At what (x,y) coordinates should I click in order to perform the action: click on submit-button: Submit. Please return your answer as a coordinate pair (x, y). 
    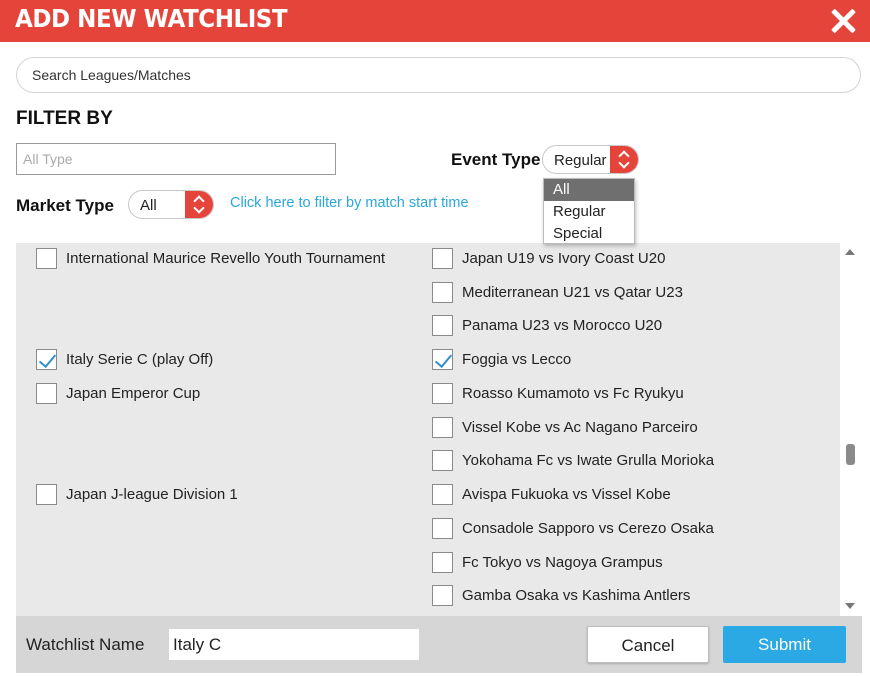
    Looking at the image, I should click on (784, 644).